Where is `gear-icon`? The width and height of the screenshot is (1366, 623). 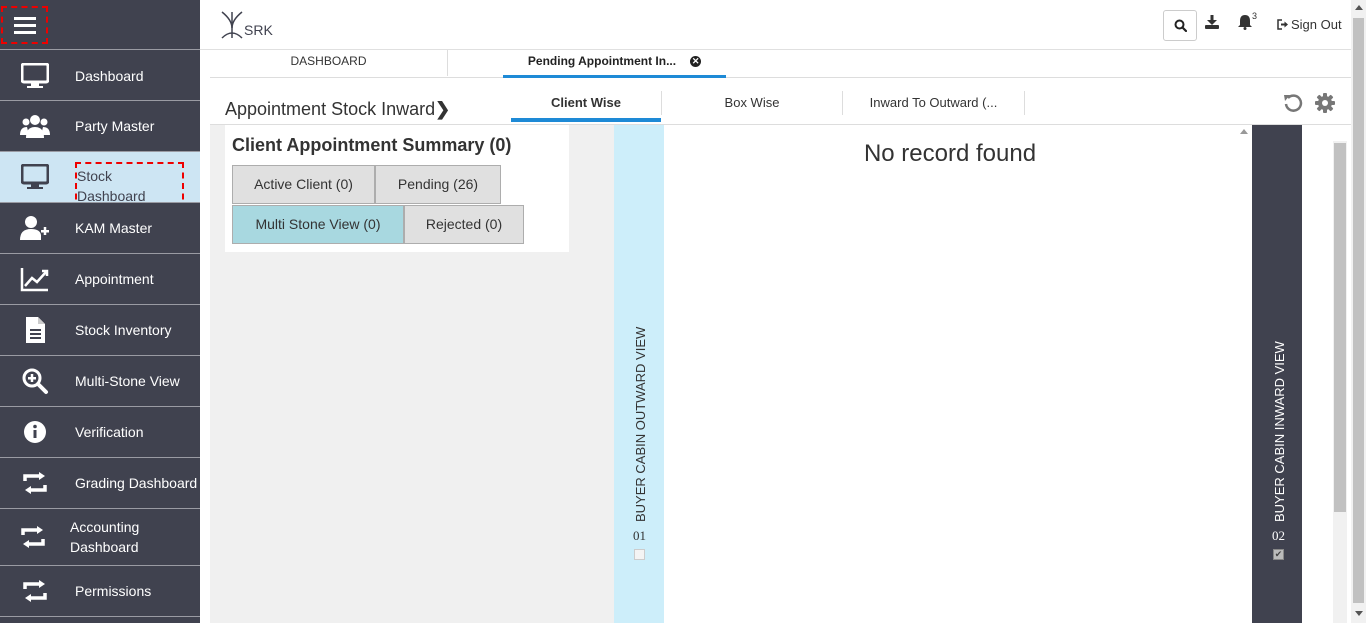
gear-icon is located at coordinates (1325, 103).